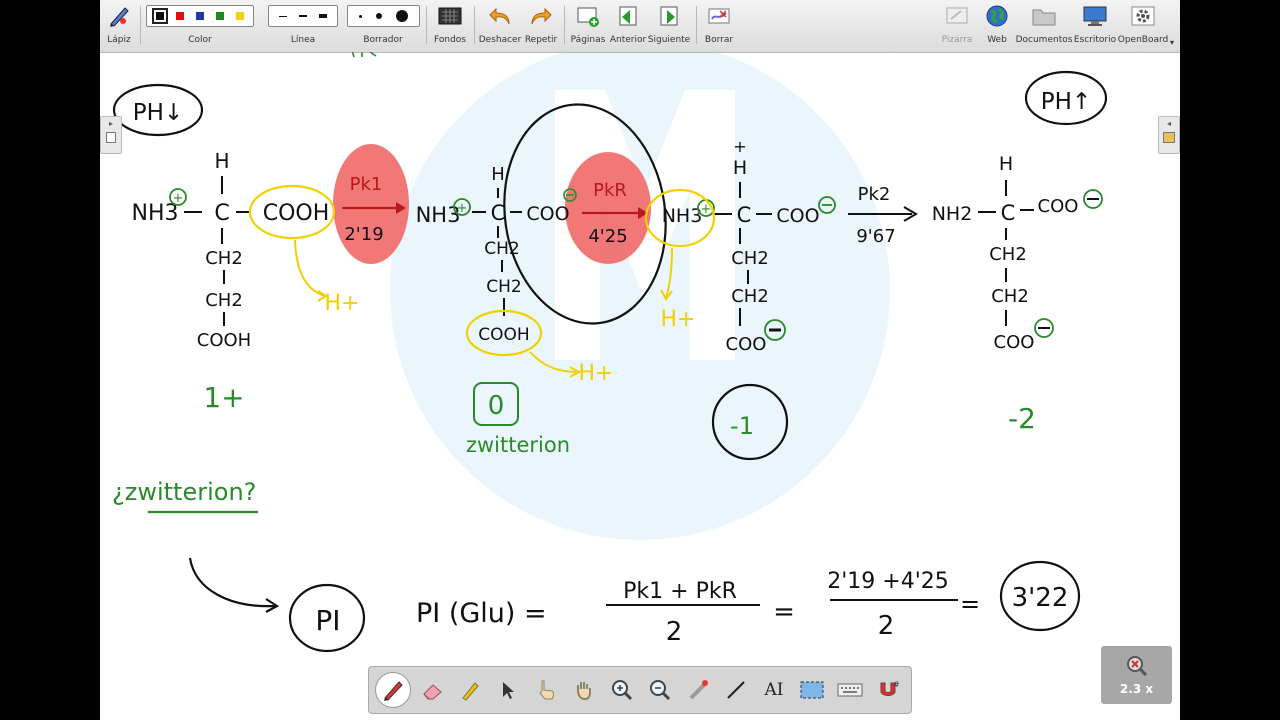 Image resolution: width=1280 pixels, height=720 pixels. What do you see at coordinates (682, 216) in the screenshot?
I see `svg-text: NH3` at bounding box center [682, 216].